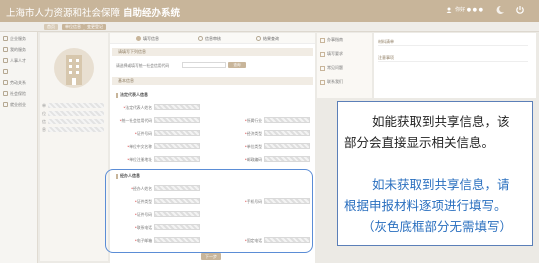  I want to click on subsection-title-text: 法定代表人信息, so click(134, 94).